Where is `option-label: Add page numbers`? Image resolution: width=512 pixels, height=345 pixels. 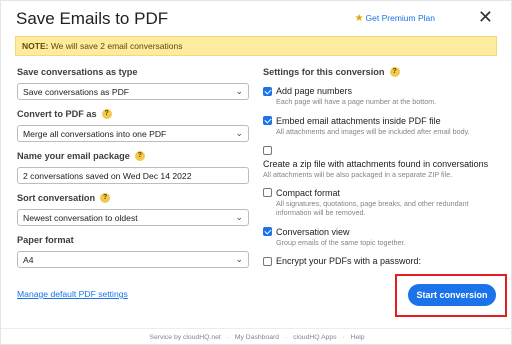 option-label: Add page numbers is located at coordinates (314, 91).